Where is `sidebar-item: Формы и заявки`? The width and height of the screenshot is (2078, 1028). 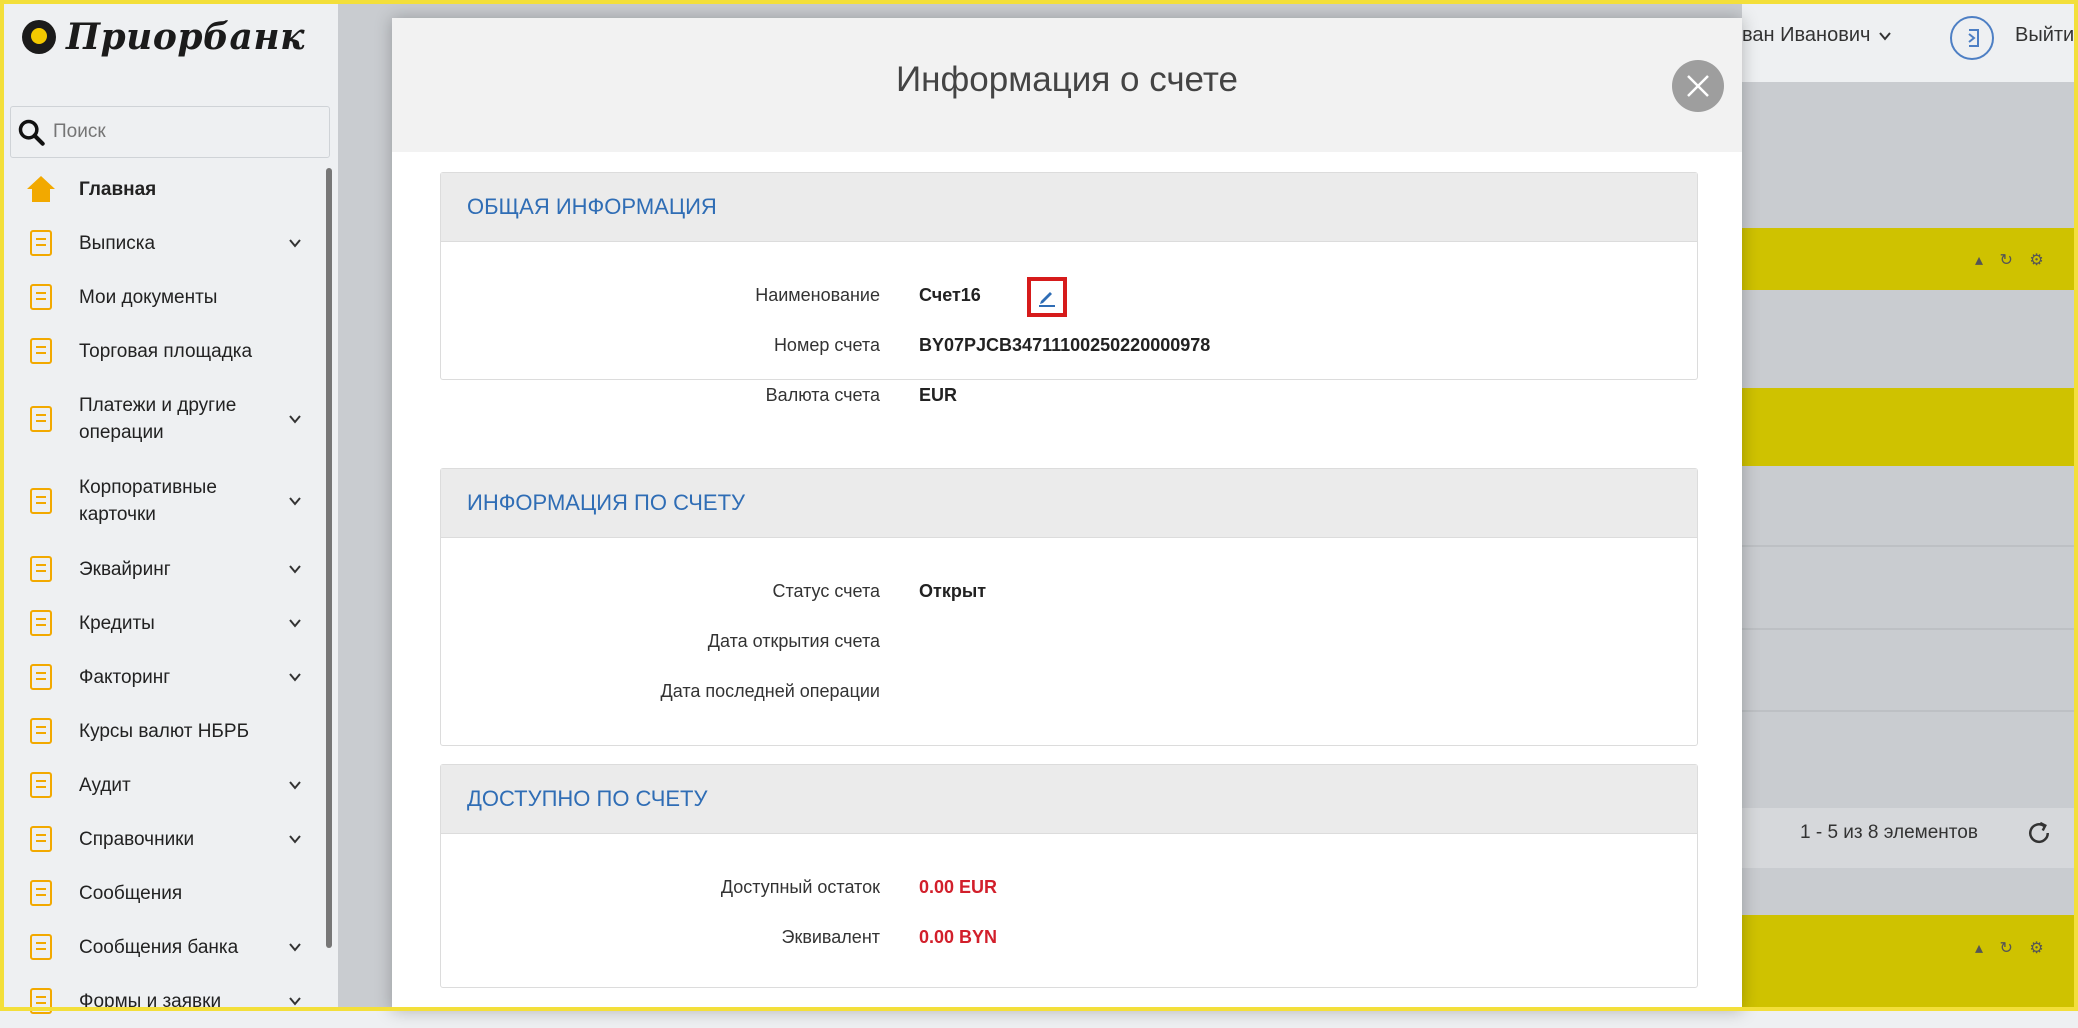
sidebar-item: Формы и заявки is located at coordinates (160, 1001).